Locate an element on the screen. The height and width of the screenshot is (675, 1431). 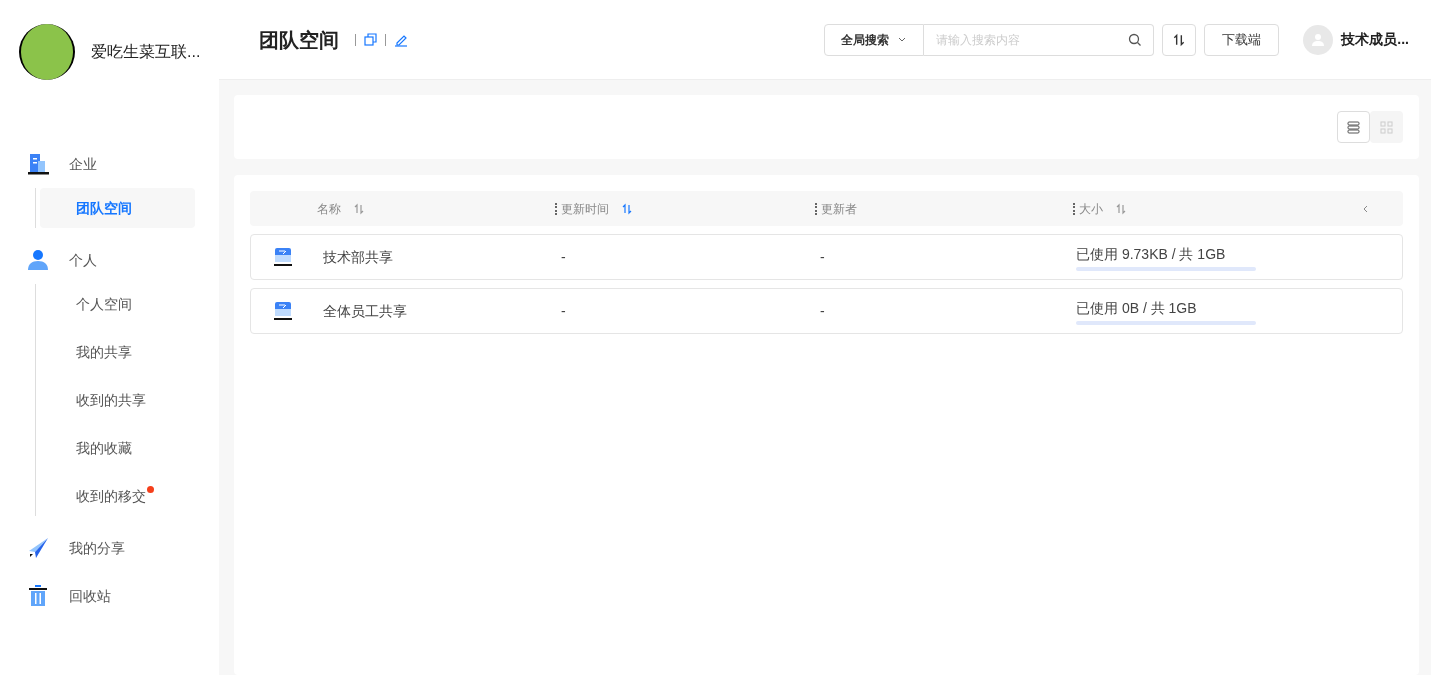
list-icon is located at coordinates (1353, 127).